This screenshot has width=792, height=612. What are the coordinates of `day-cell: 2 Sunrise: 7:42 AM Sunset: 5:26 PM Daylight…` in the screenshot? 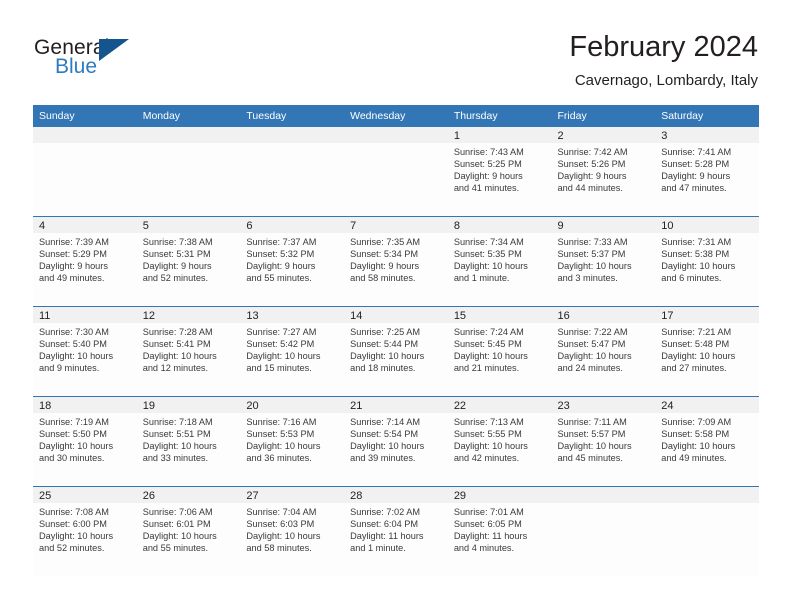 It's located at (603, 172).